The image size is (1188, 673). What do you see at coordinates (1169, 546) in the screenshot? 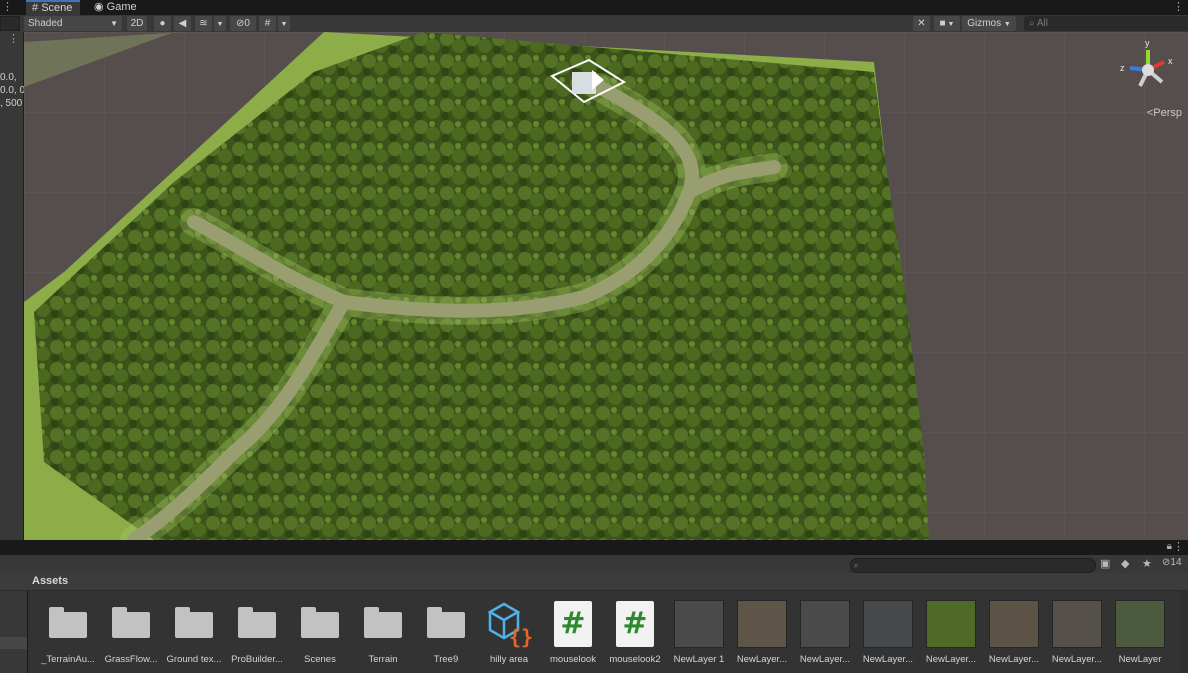
I see `lock-icon: 🔒︎` at bounding box center [1169, 546].